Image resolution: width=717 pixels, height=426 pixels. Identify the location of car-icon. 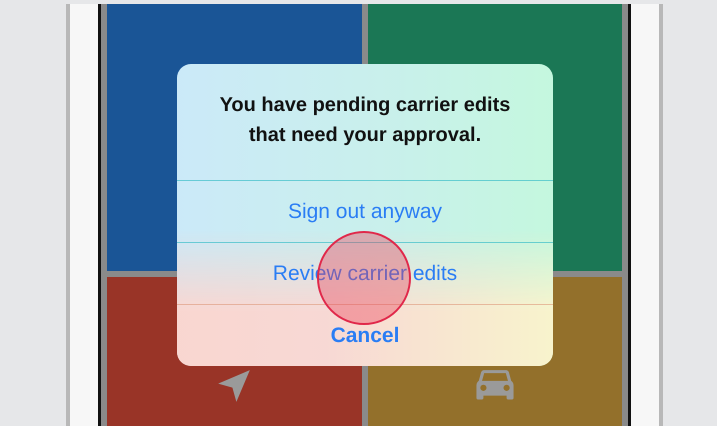
(495, 384).